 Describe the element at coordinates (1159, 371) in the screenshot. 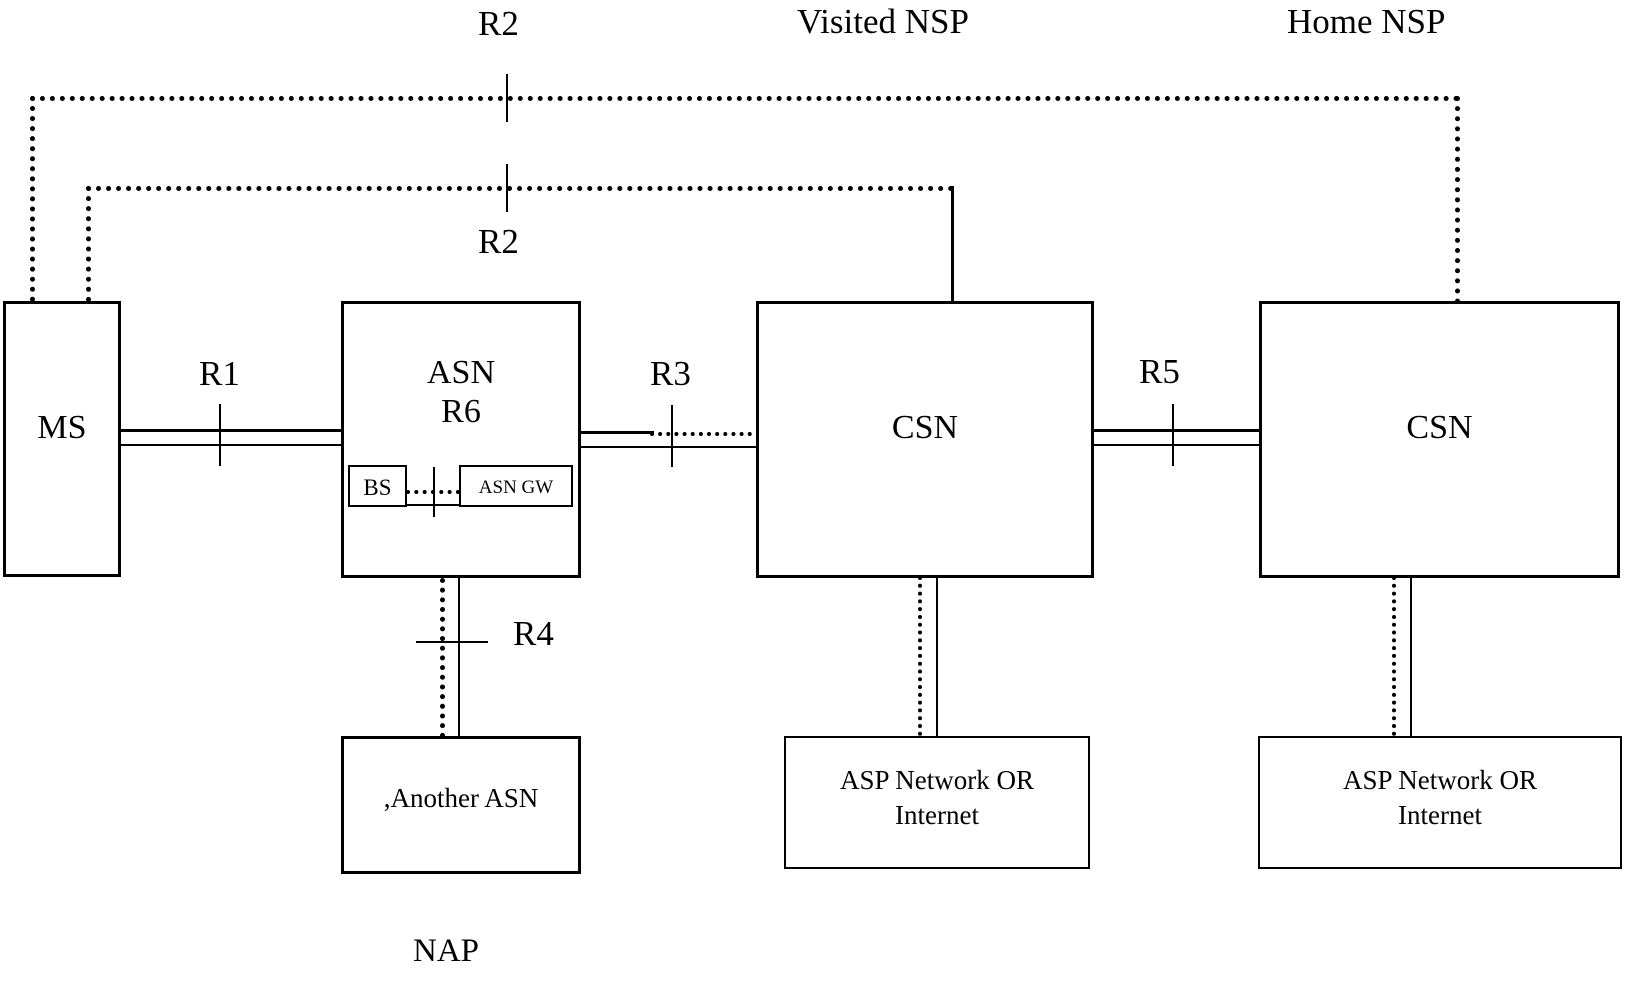

I see `label-r5: R5` at that location.